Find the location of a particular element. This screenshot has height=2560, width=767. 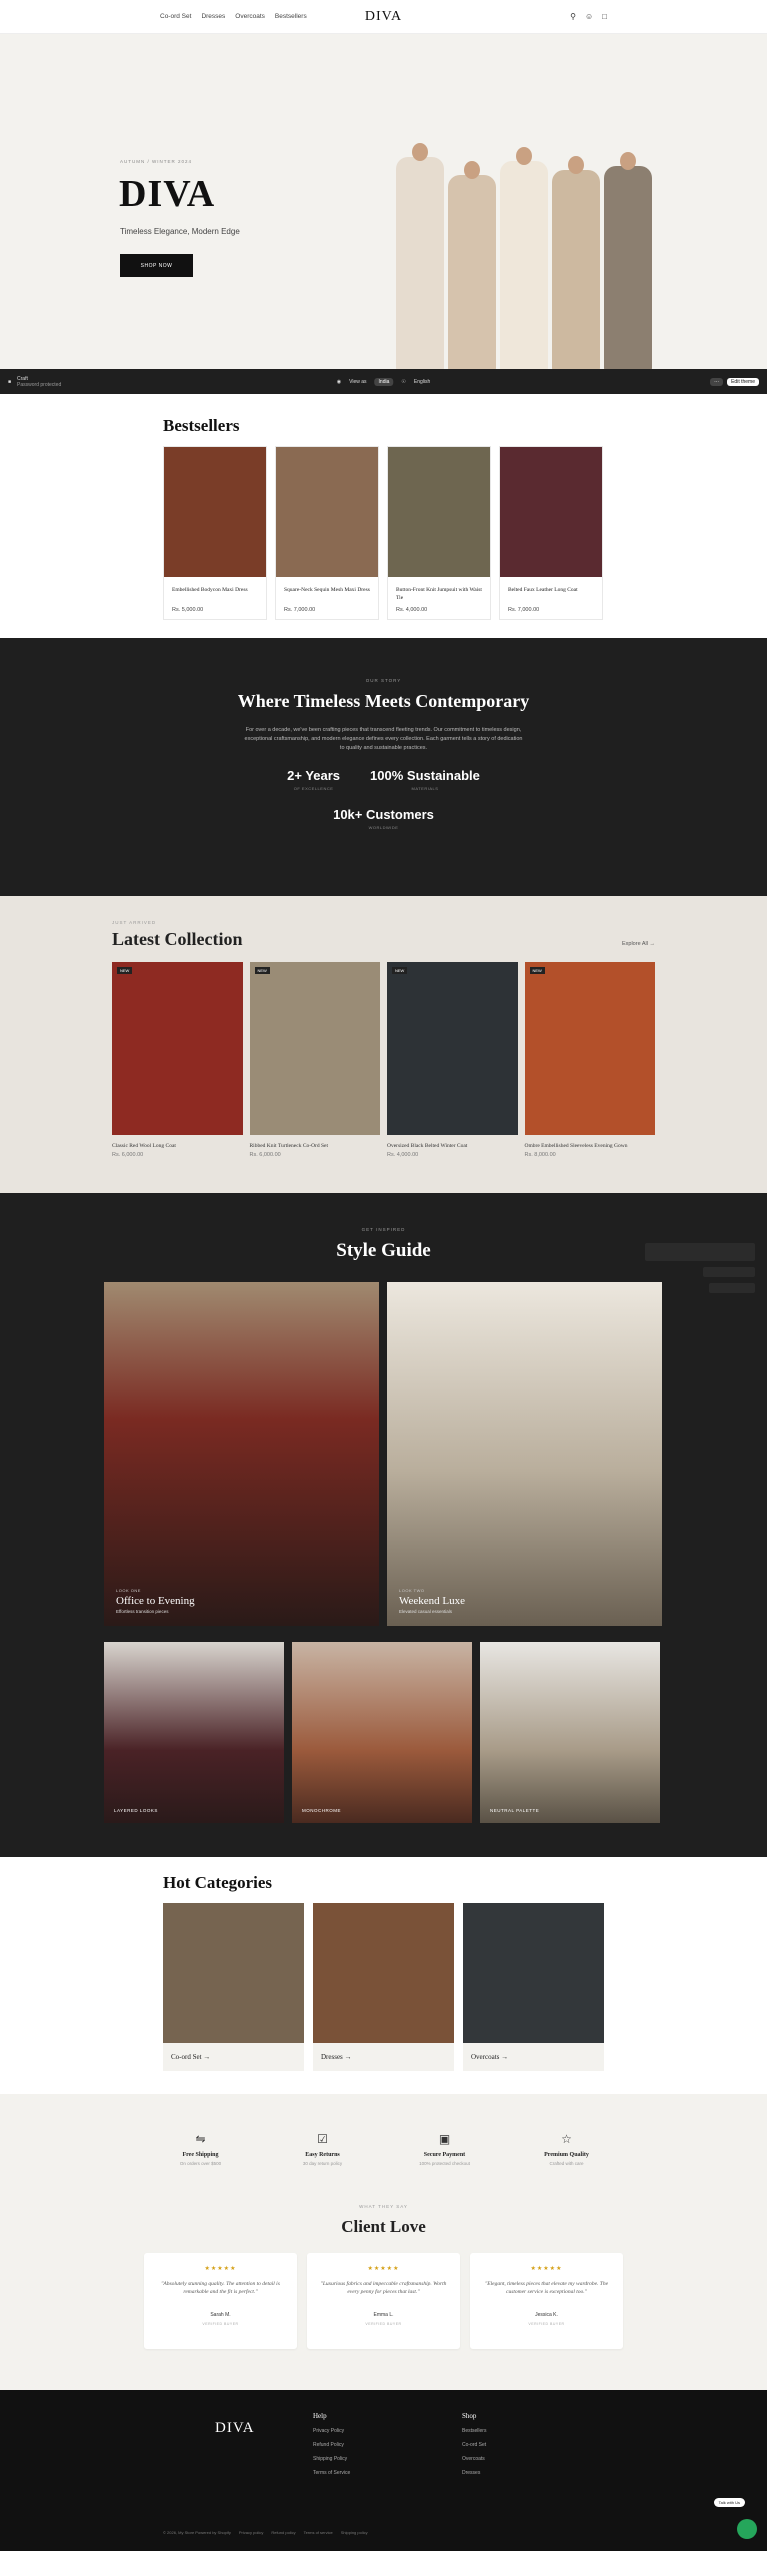

view-as-controls: ◉ View as India ☉ English is located at coordinates (383, 381).